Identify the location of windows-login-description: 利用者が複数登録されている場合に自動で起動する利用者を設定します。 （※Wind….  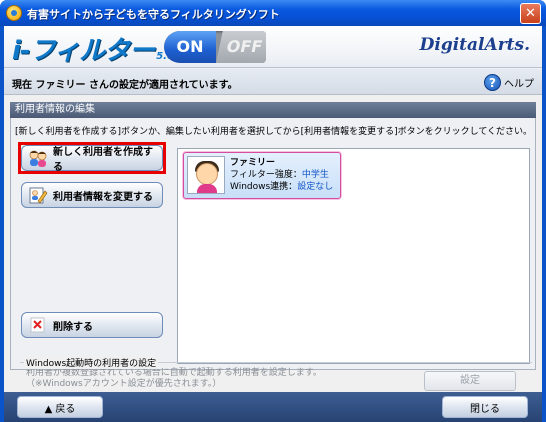
(174, 379).